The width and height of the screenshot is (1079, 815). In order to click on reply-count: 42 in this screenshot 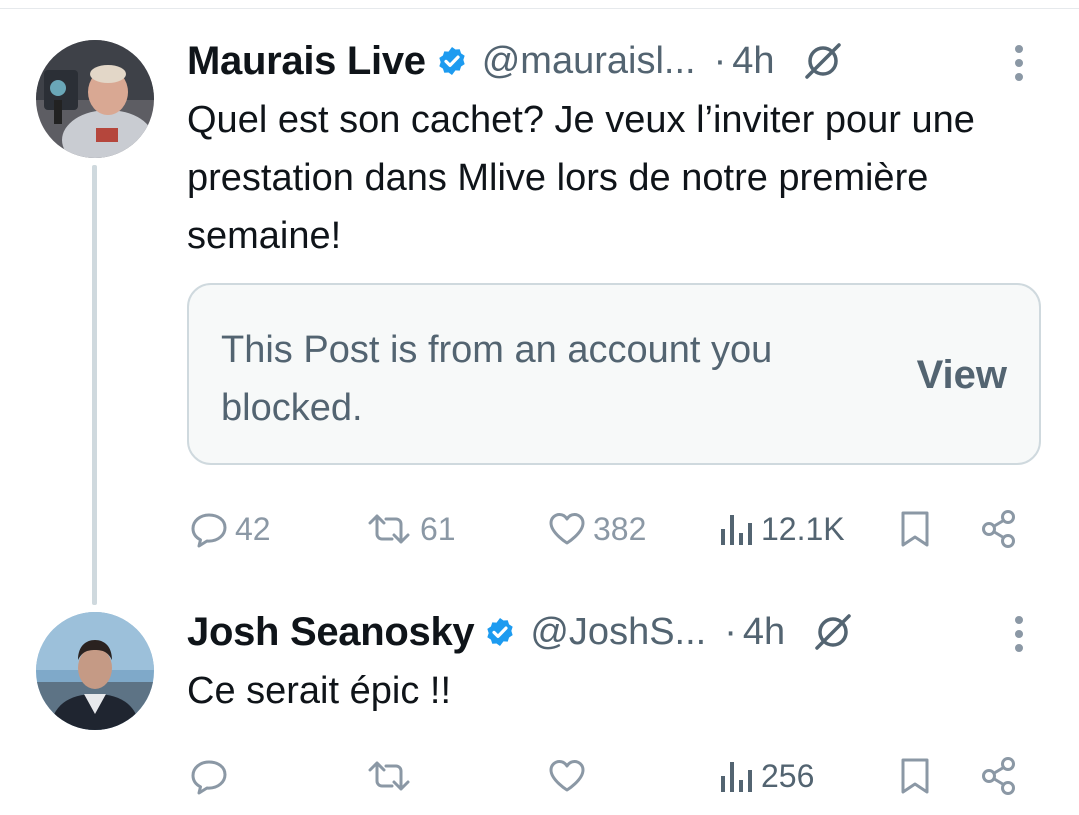, I will do `click(253, 528)`.